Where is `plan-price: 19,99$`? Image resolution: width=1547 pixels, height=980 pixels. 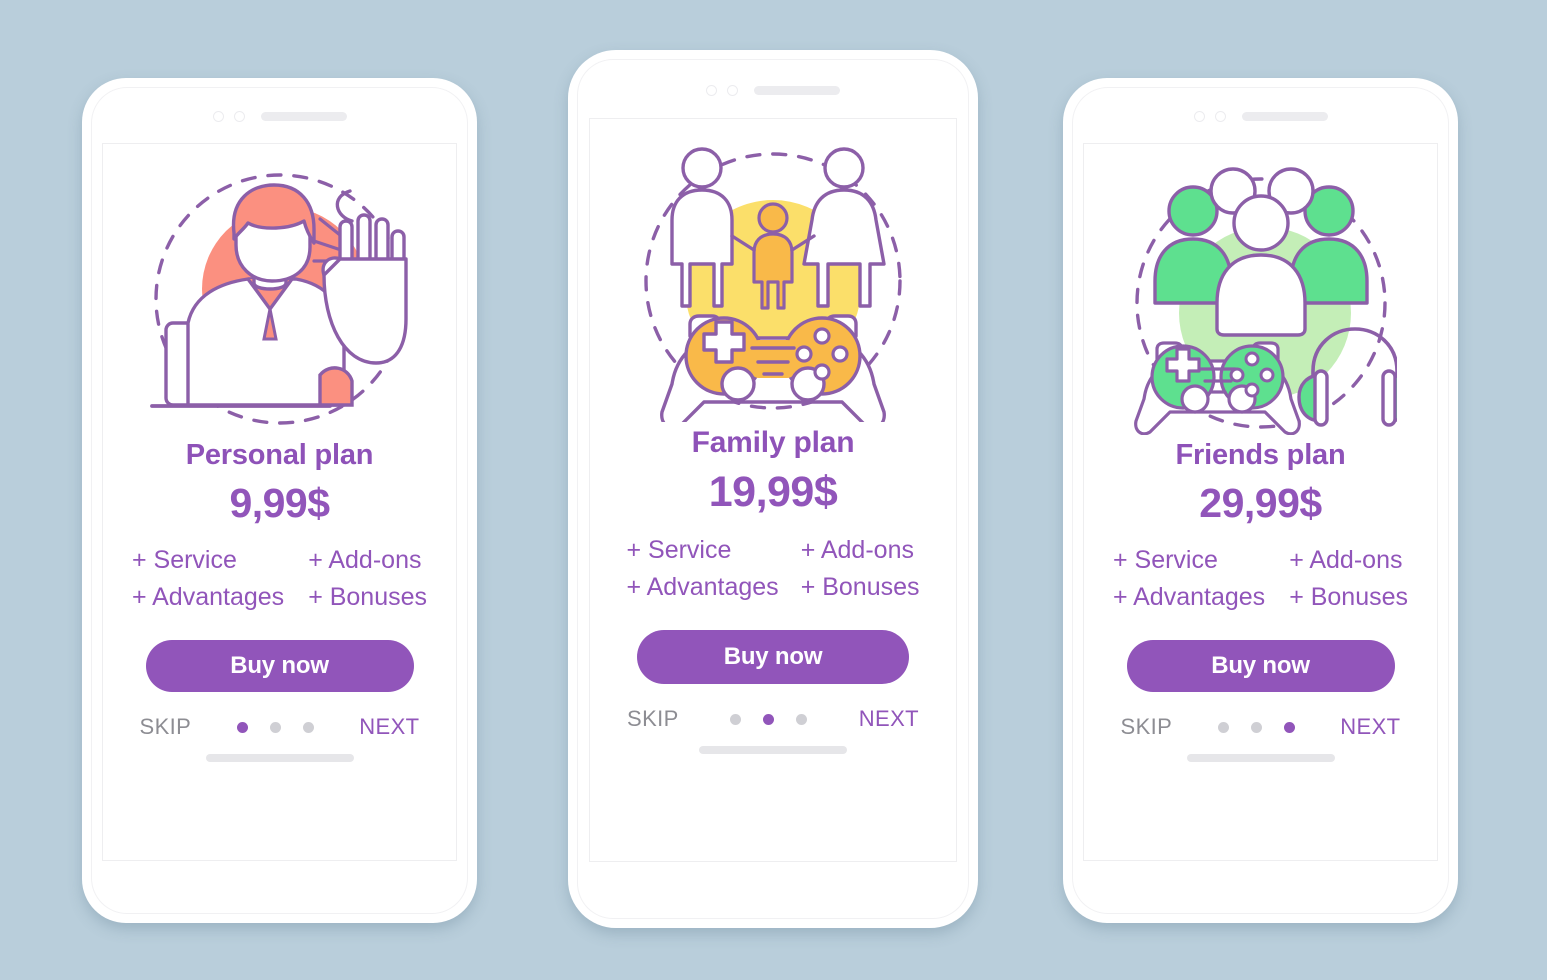 plan-price: 19,99$ is located at coordinates (773, 492).